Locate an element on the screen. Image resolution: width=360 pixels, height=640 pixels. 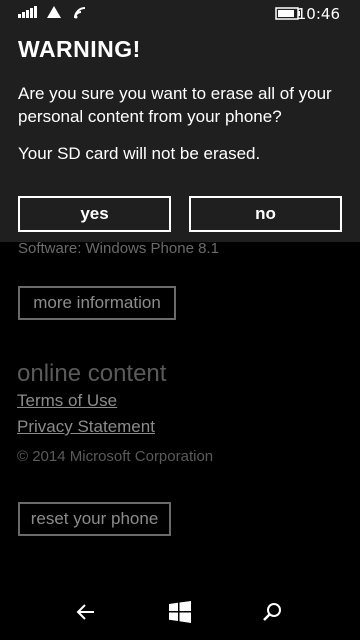
navigation-bar is located at coordinates (180, 612).